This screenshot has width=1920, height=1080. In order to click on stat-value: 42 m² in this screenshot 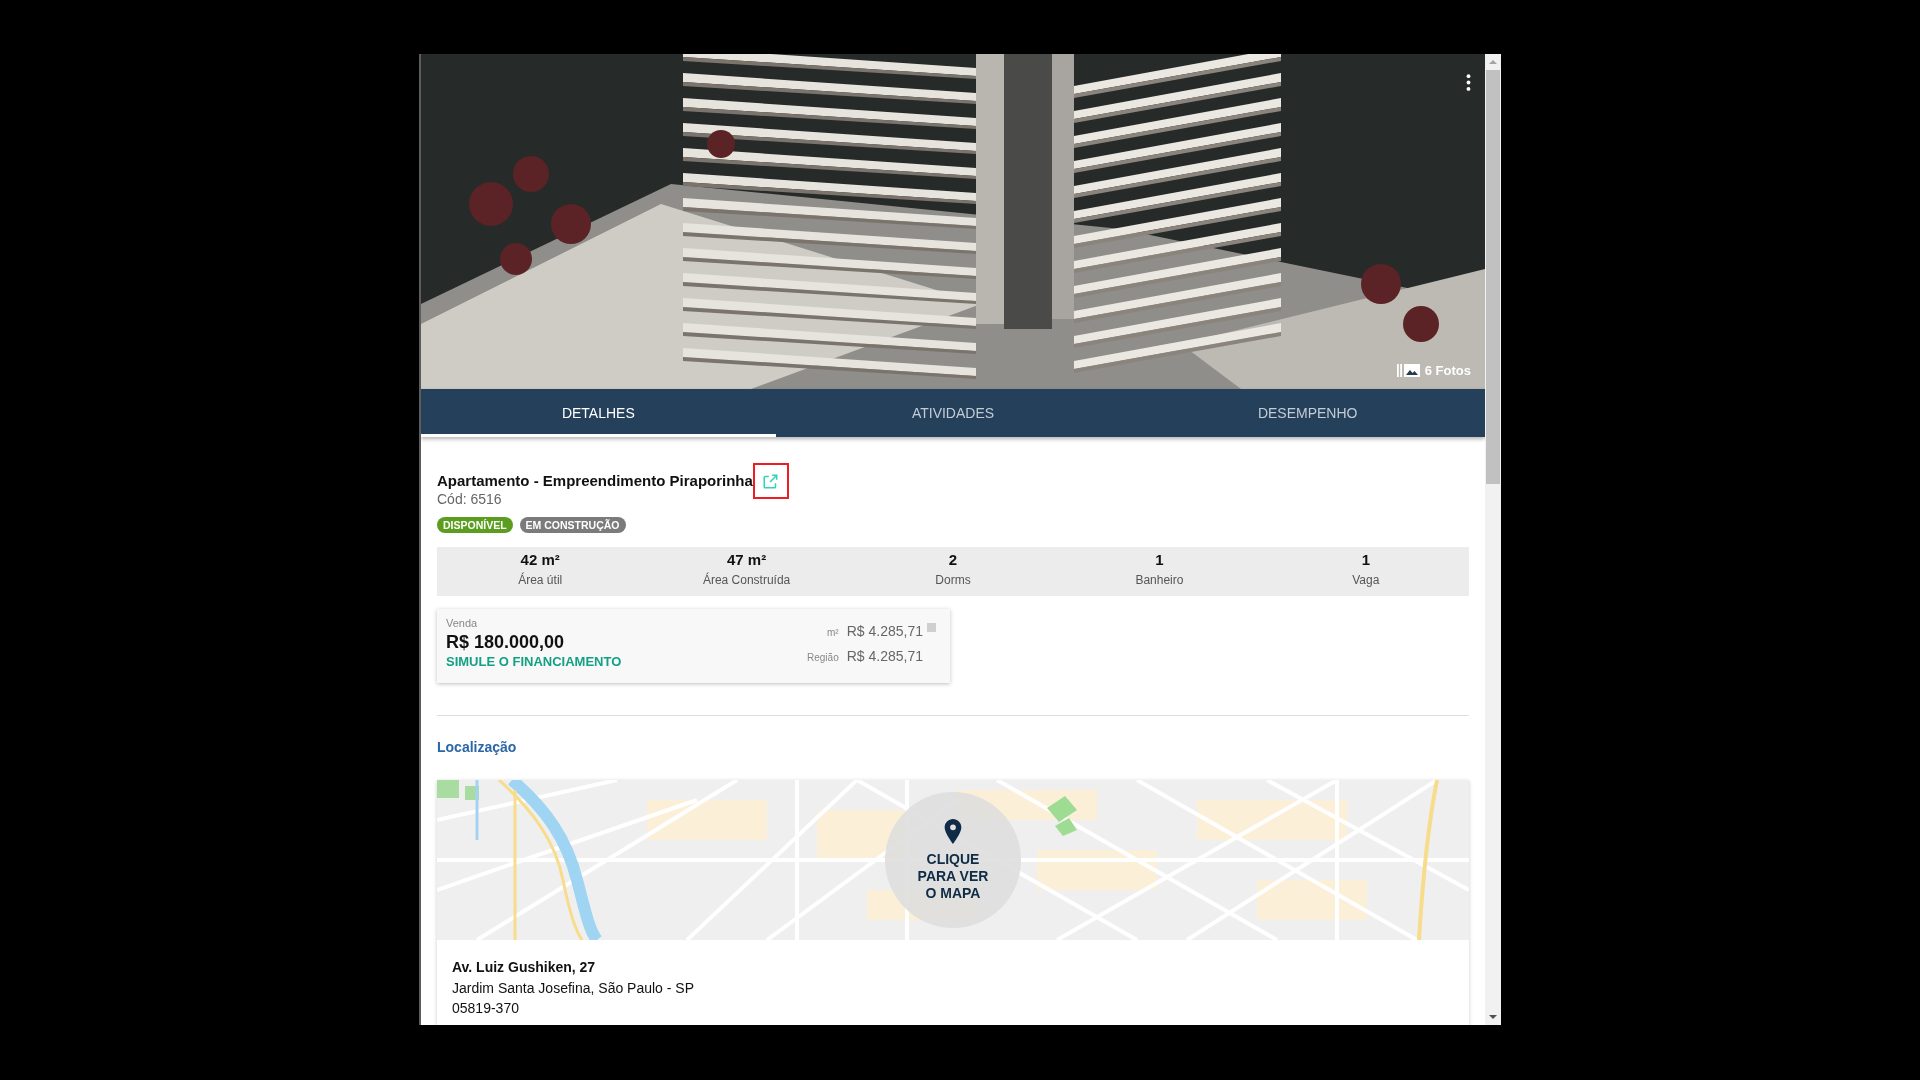, I will do `click(540, 560)`.